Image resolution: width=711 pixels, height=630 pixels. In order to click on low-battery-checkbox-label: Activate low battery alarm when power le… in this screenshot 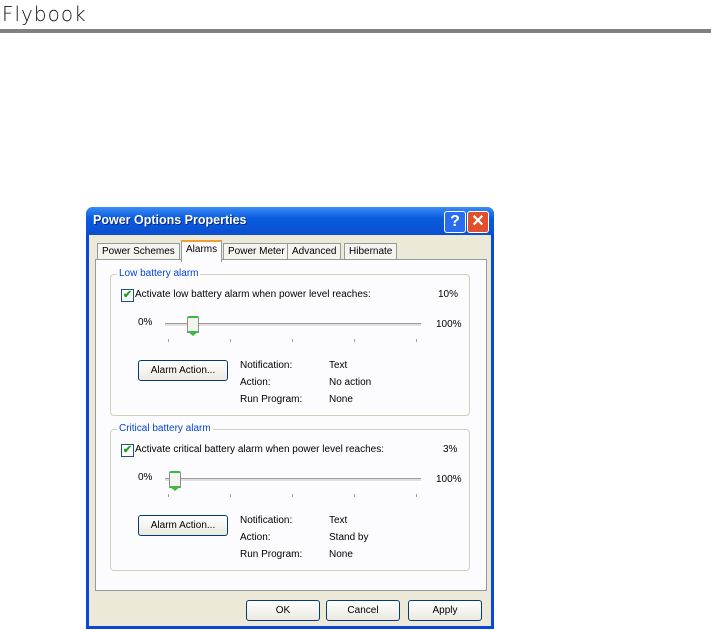, I will do `click(253, 294)`.